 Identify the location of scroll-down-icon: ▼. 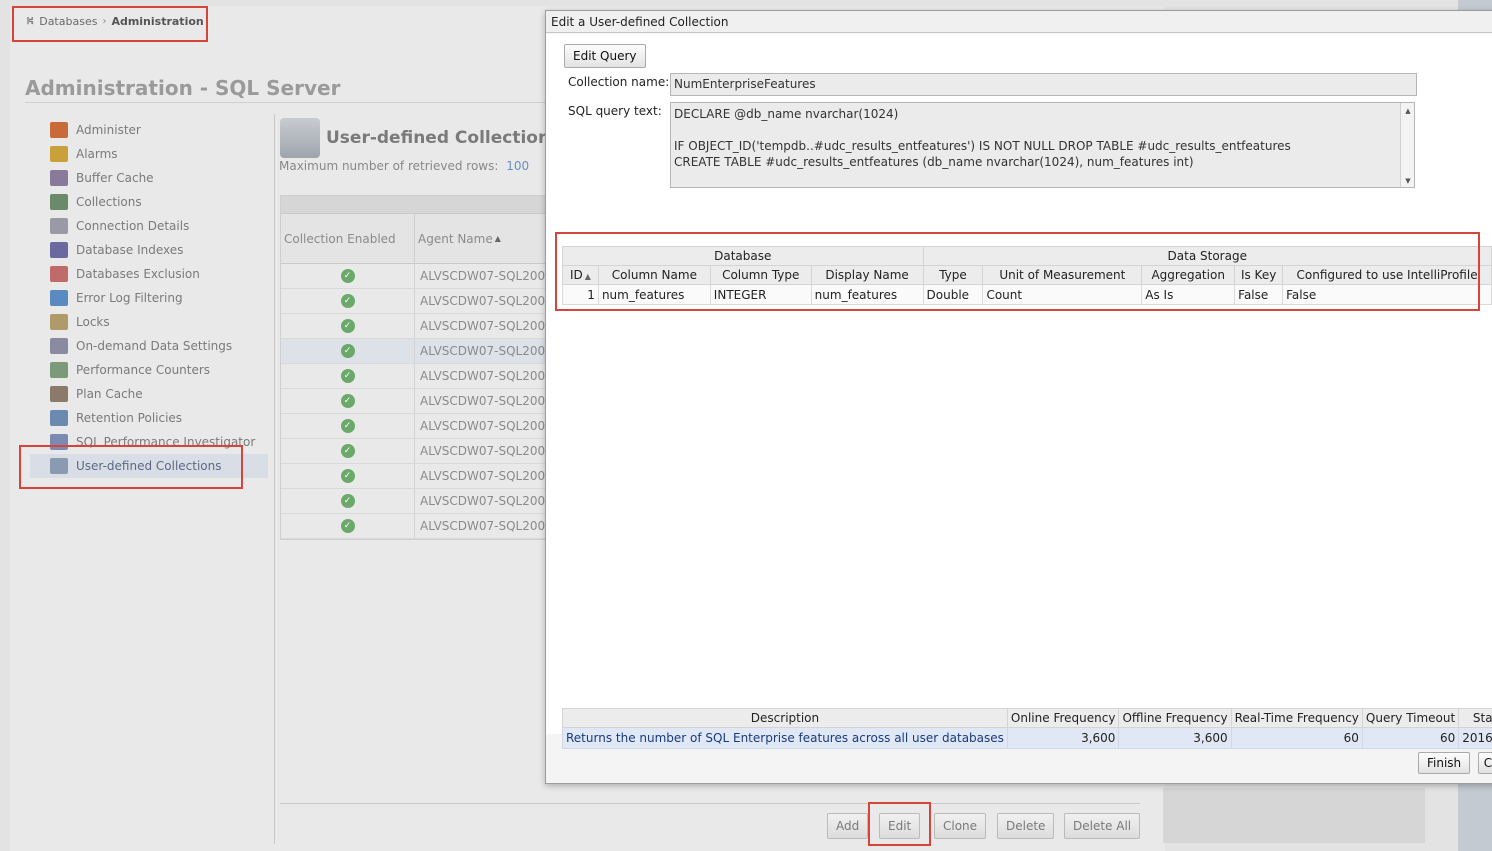
(1408, 181).